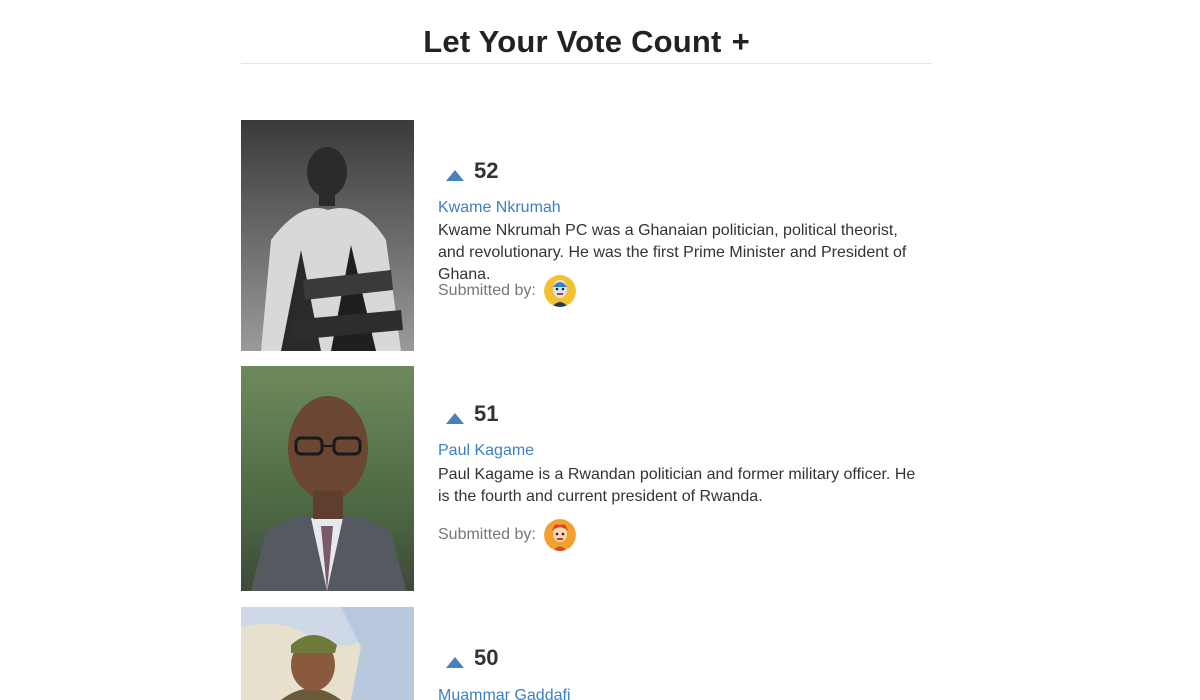  Describe the element at coordinates (586, 653) in the screenshot. I see `submission-item: 50 Muammar Gaddafi` at that location.